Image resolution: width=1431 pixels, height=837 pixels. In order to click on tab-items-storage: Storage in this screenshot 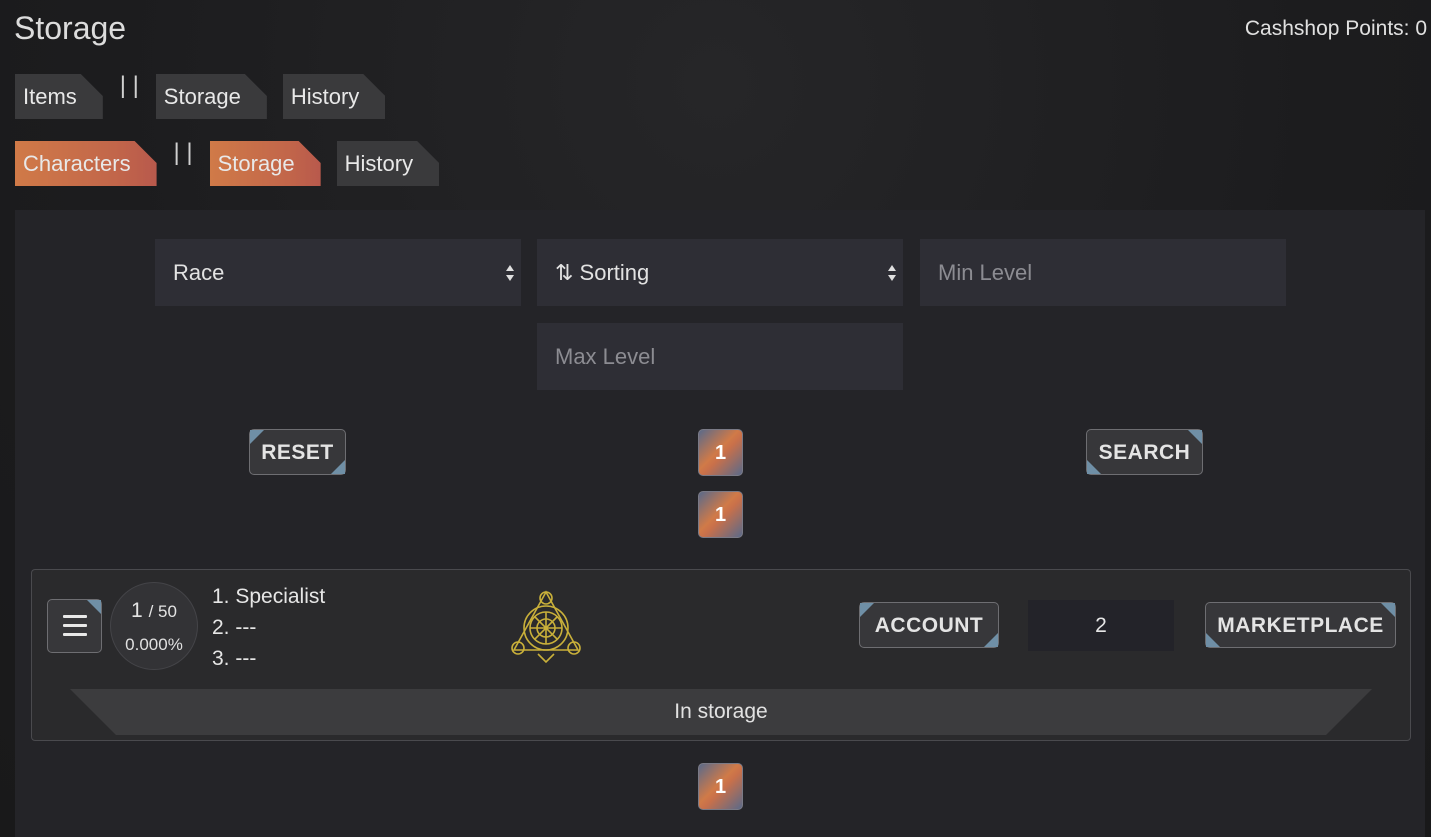, I will do `click(211, 96)`.